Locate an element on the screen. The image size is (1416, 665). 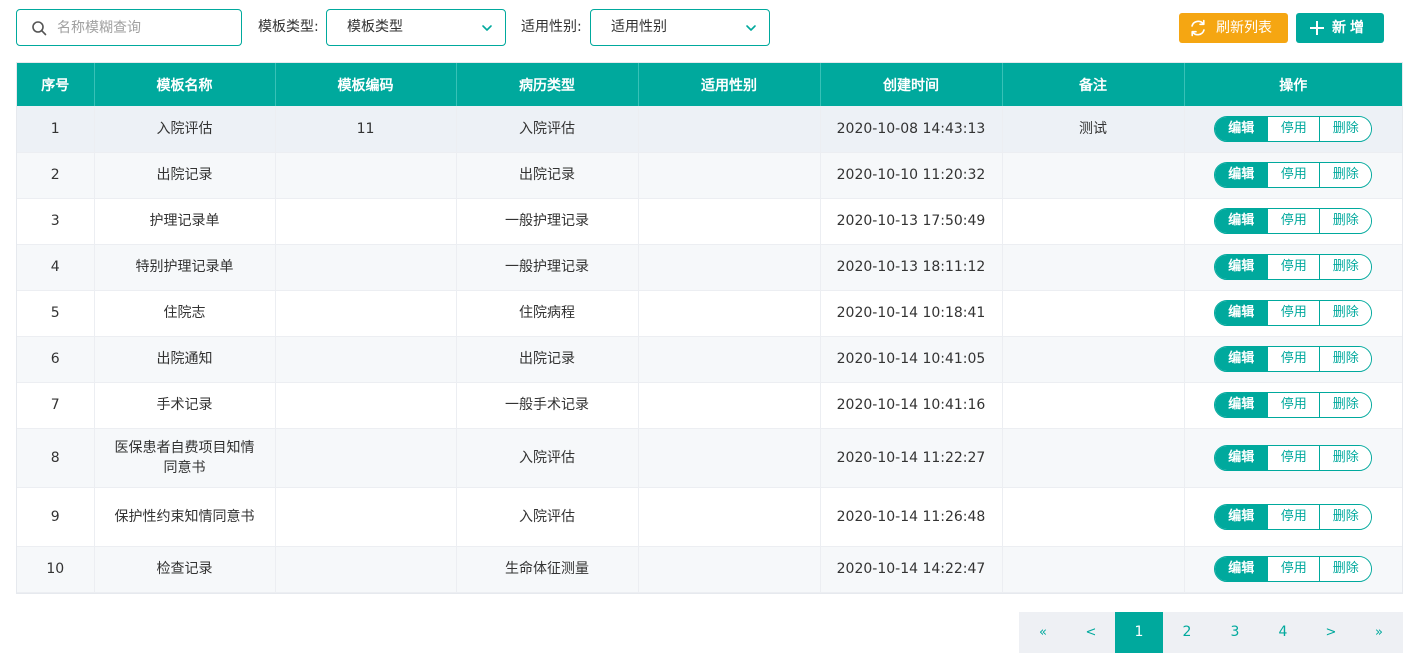
table-row: 6 出院通知 出院记录 2020-10-14 10:41:05 编辑 停用 删除 is located at coordinates (709, 359).